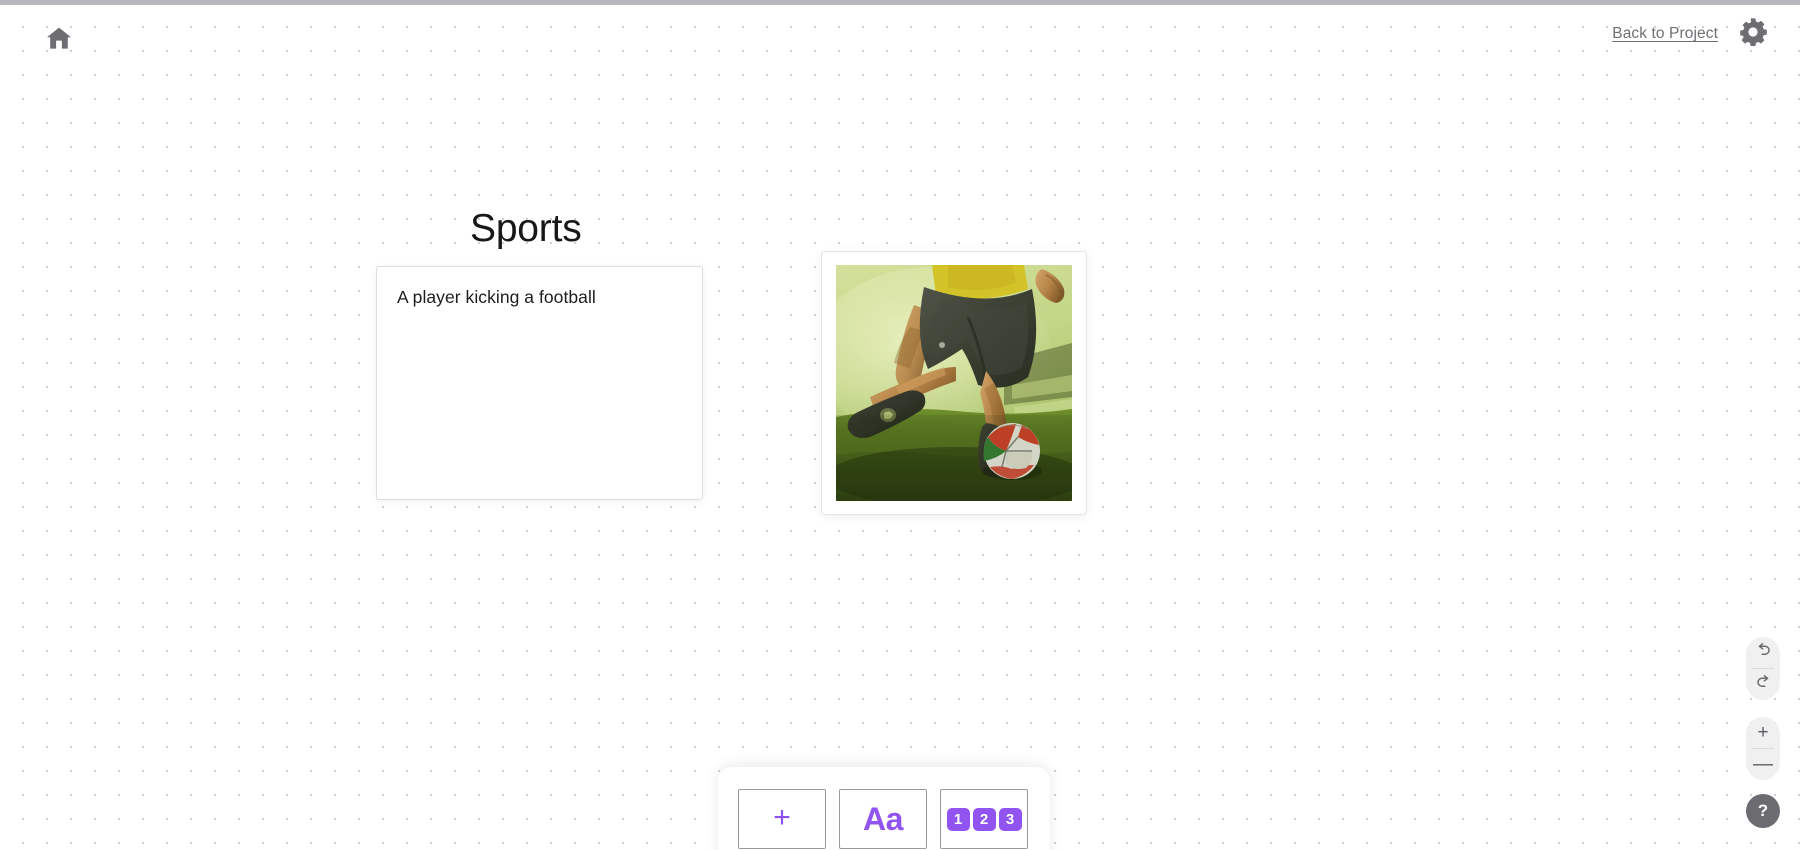  I want to click on text-element-card: A player kicking a football, so click(539, 383).